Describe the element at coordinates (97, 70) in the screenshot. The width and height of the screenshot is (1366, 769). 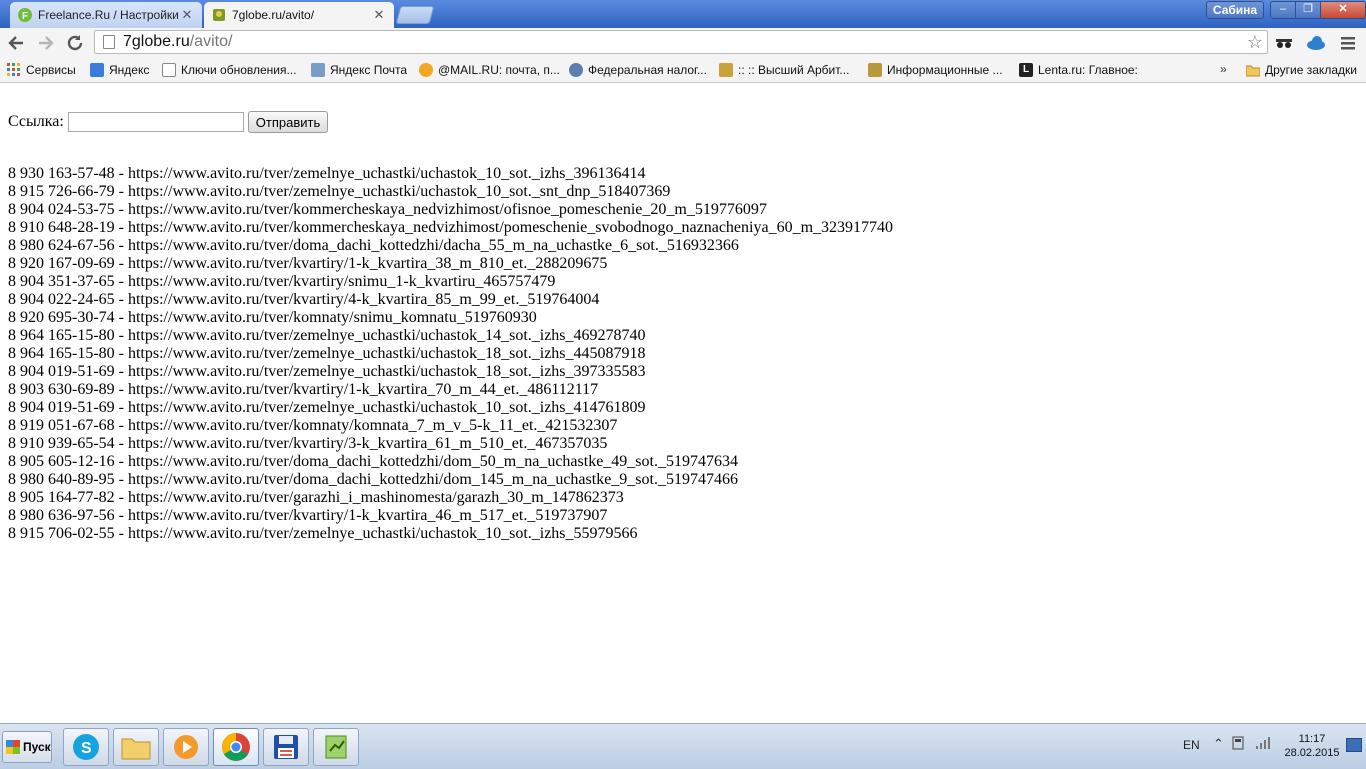
I see `yandex-icon` at that location.